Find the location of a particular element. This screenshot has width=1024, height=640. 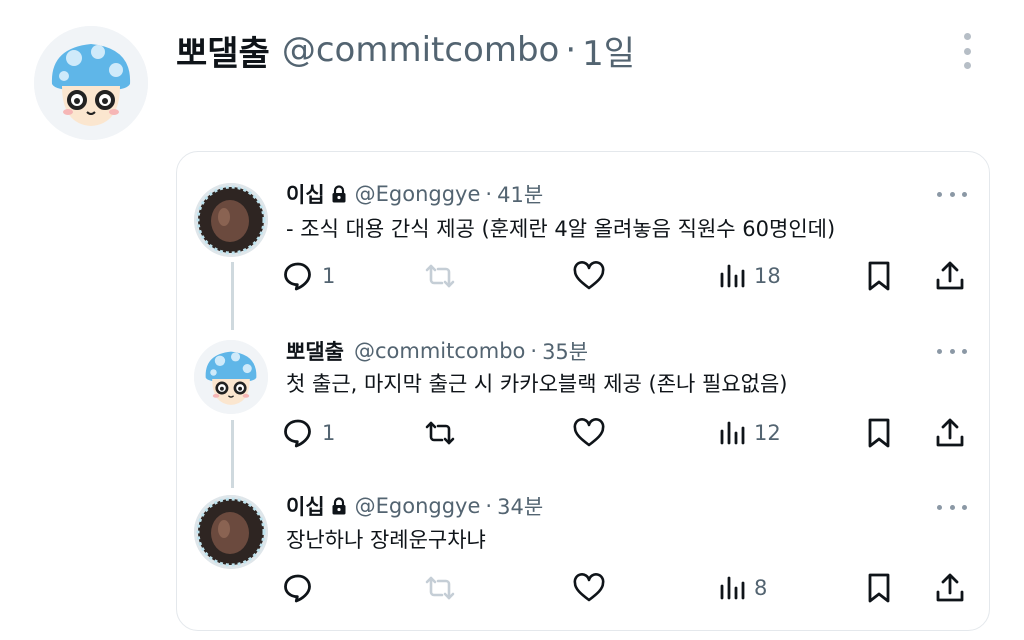

views-button: 12 is located at coordinates (749, 433).